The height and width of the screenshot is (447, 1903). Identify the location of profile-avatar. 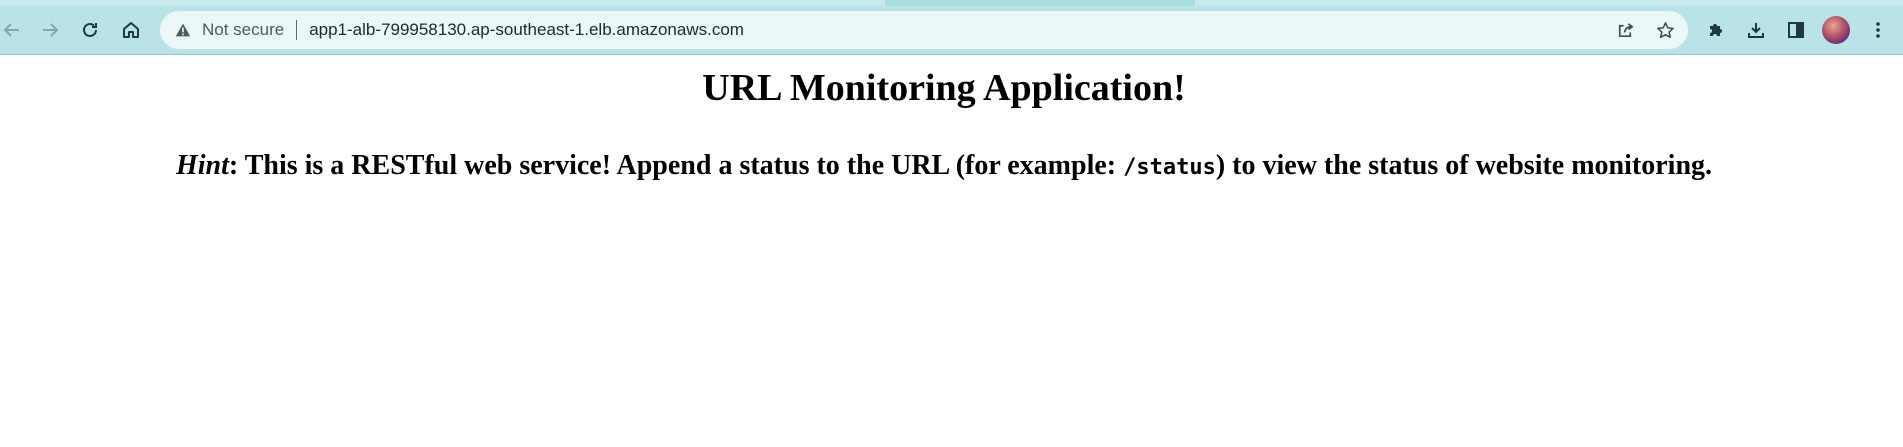
(1836, 30).